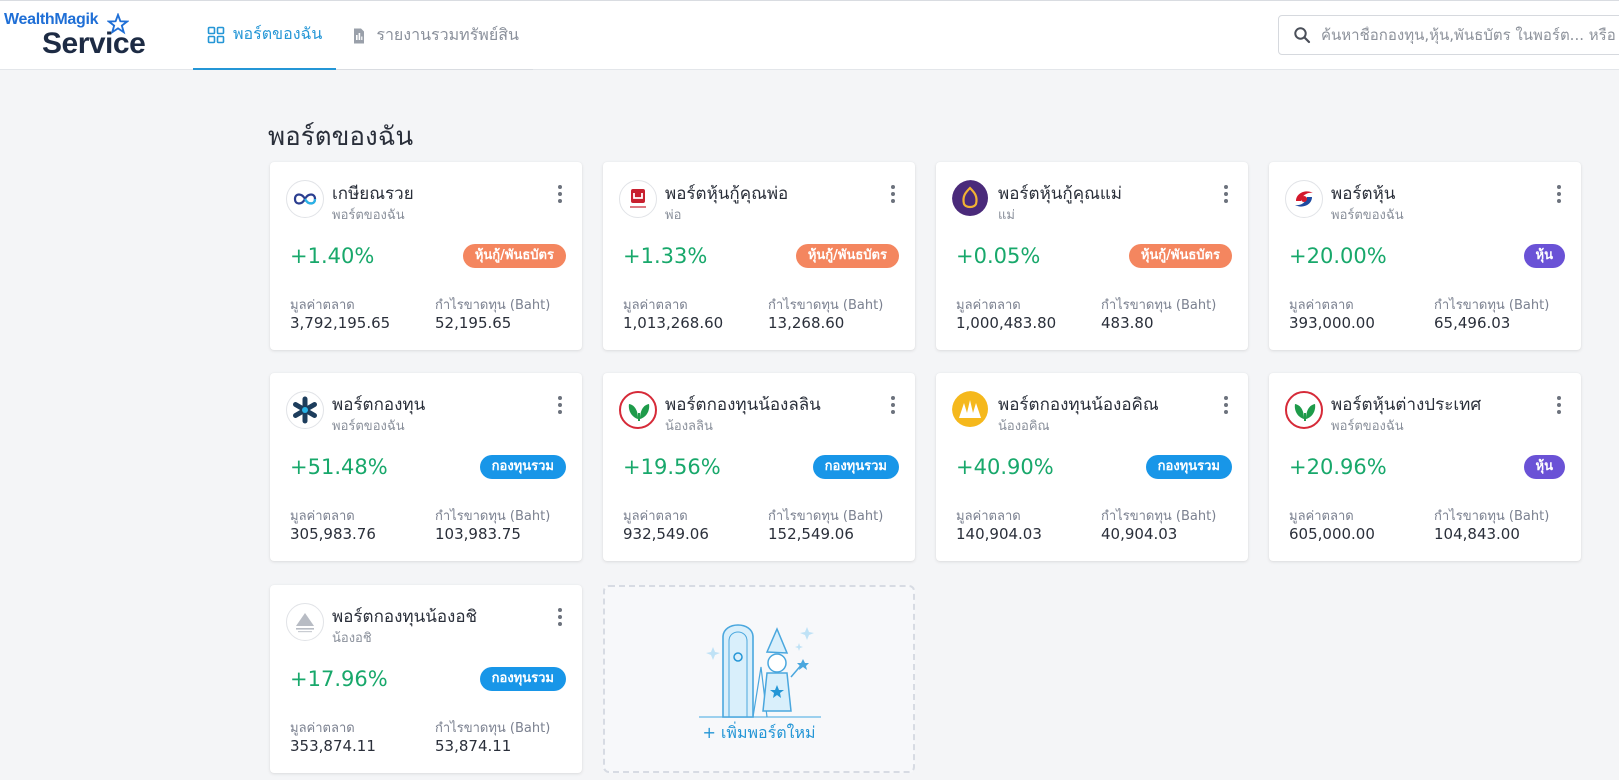 The width and height of the screenshot is (1619, 780). I want to click on portfolio-name: เกษียณรวย, so click(373, 194).